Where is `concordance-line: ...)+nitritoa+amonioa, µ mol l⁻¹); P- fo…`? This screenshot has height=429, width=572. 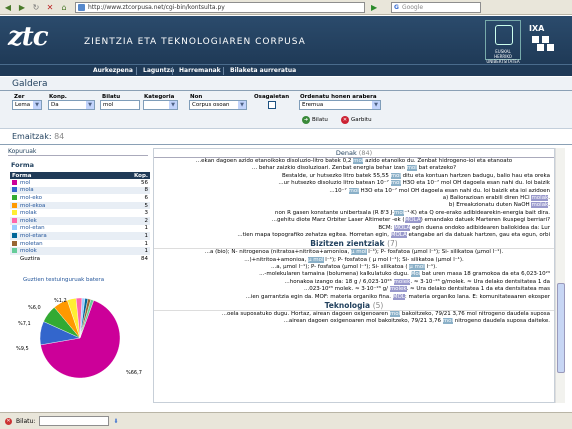 concordance-line: ...)+nitritoa+amonioa, µ mol l⁻¹); P- fo… is located at coordinates (354, 260).